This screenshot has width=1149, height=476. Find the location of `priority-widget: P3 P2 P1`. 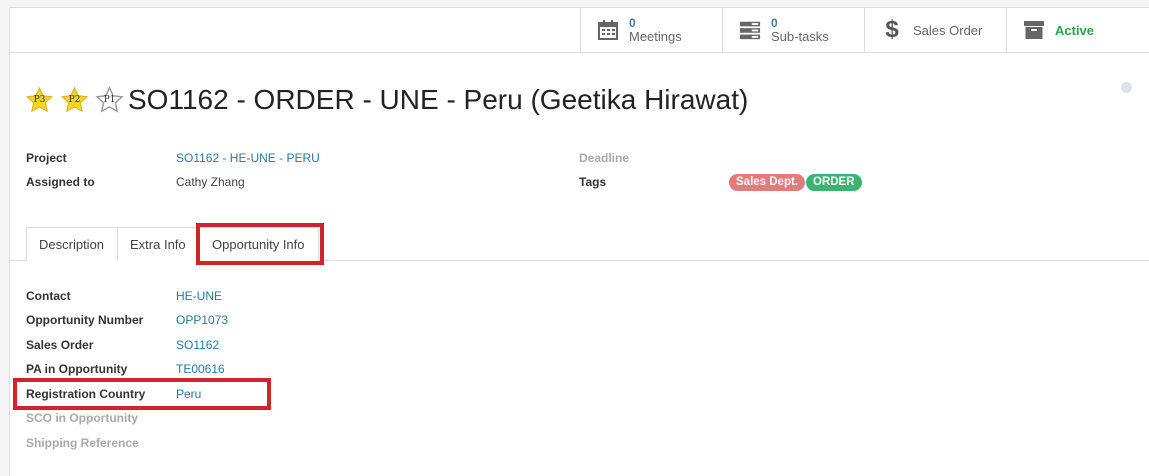

priority-widget: P3 P2 P1 is located at coordinates (74, 100).